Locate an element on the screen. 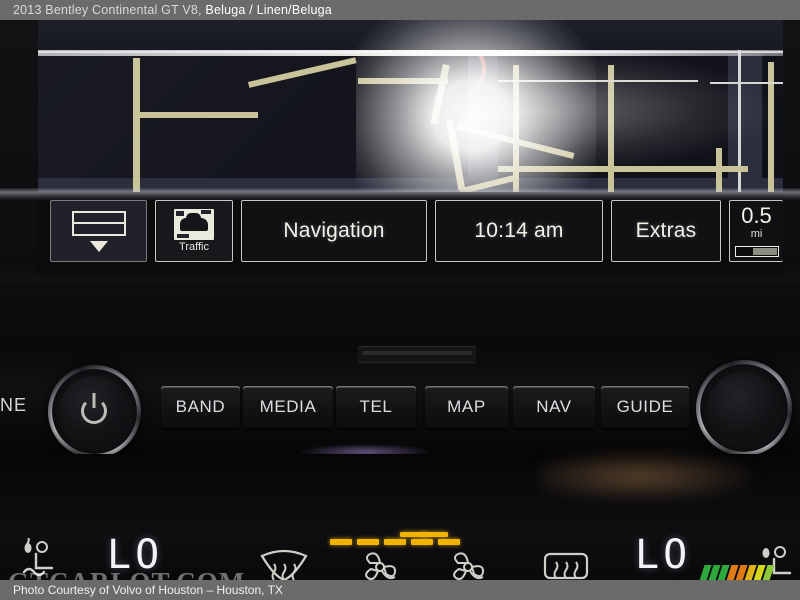  power-volume-knob is located at coordinates (94, 411).